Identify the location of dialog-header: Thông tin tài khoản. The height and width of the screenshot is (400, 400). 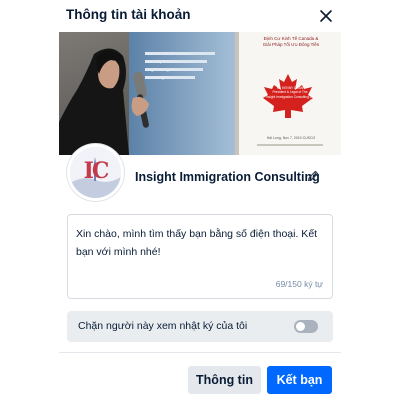
(200, 16).